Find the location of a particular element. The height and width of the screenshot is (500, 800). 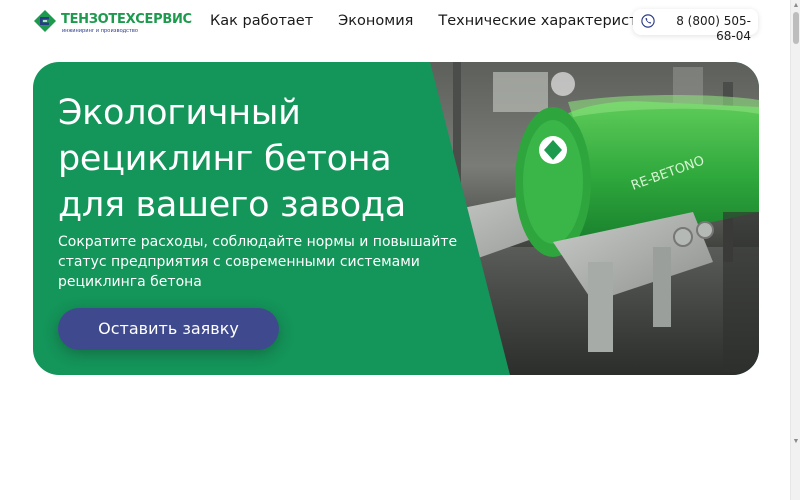

phone-button: 8 (800) 505-68-04 is located at coordinates (695, 26).